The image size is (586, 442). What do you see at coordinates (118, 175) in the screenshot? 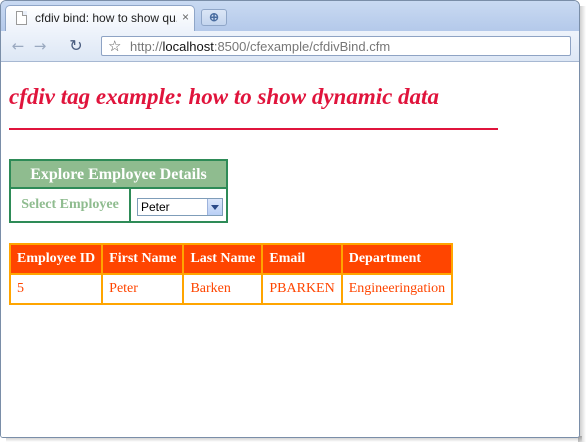
I see `explore-employee-title: Explore Employee Details` at bounding box center [118, 175].